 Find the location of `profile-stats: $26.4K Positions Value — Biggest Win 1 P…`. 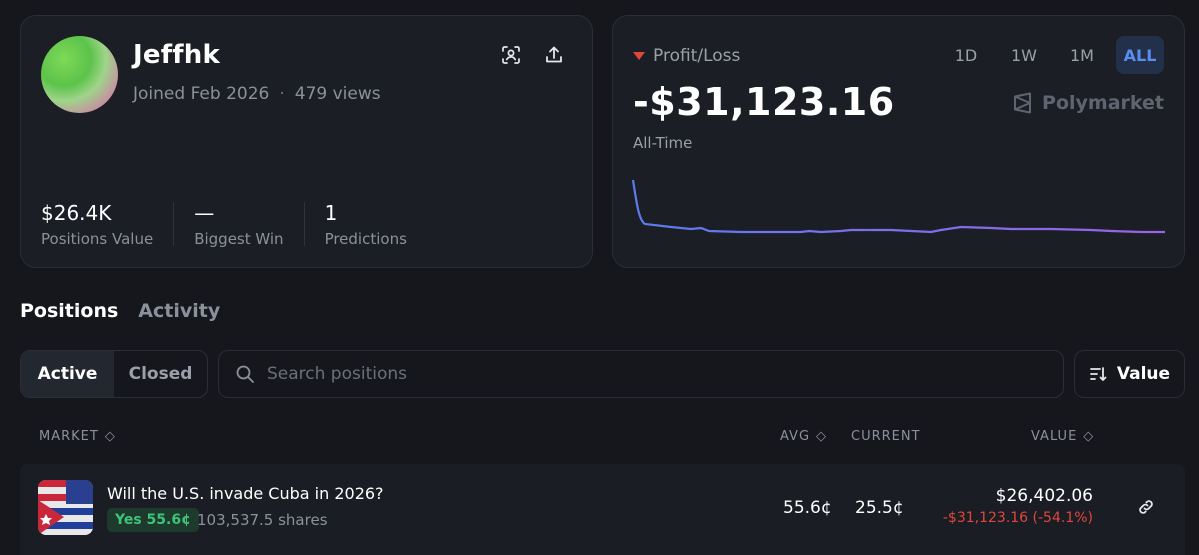

profile-stats: $26.4K Positions Value — Biggest Win 1 P… is located at coordinates (244, 224).